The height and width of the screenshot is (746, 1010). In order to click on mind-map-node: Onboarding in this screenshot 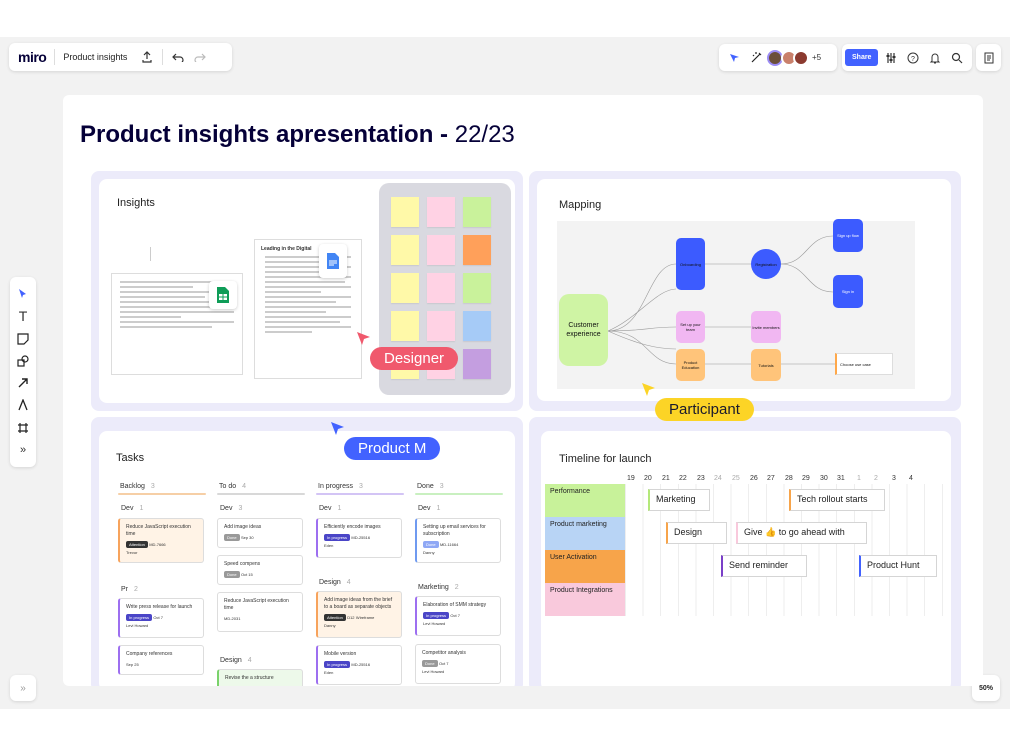, I will do `click(690, 264)`.